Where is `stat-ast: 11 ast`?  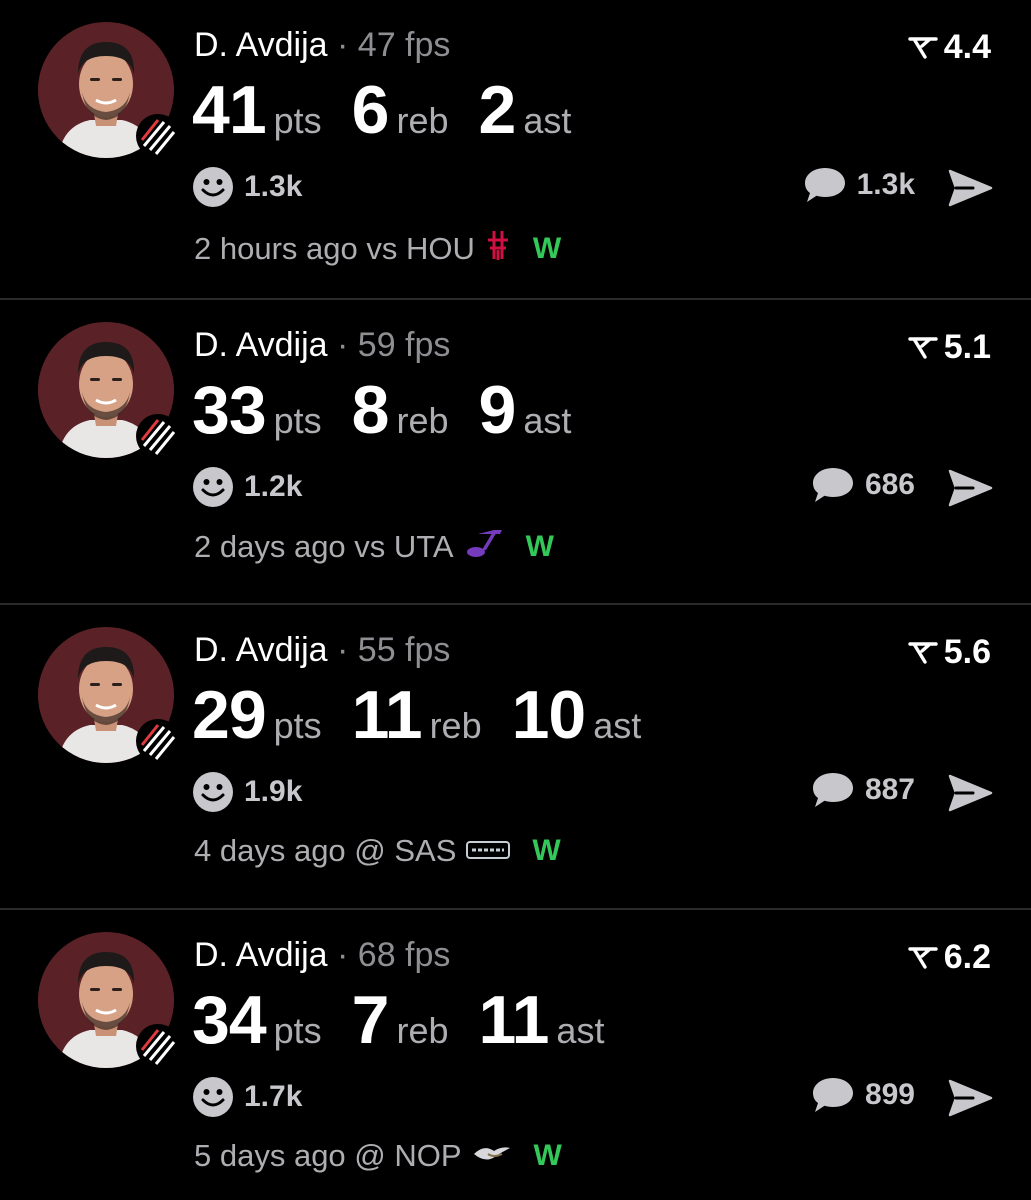 stat-ast: 11 ast is located at coordinates (542, 1020).